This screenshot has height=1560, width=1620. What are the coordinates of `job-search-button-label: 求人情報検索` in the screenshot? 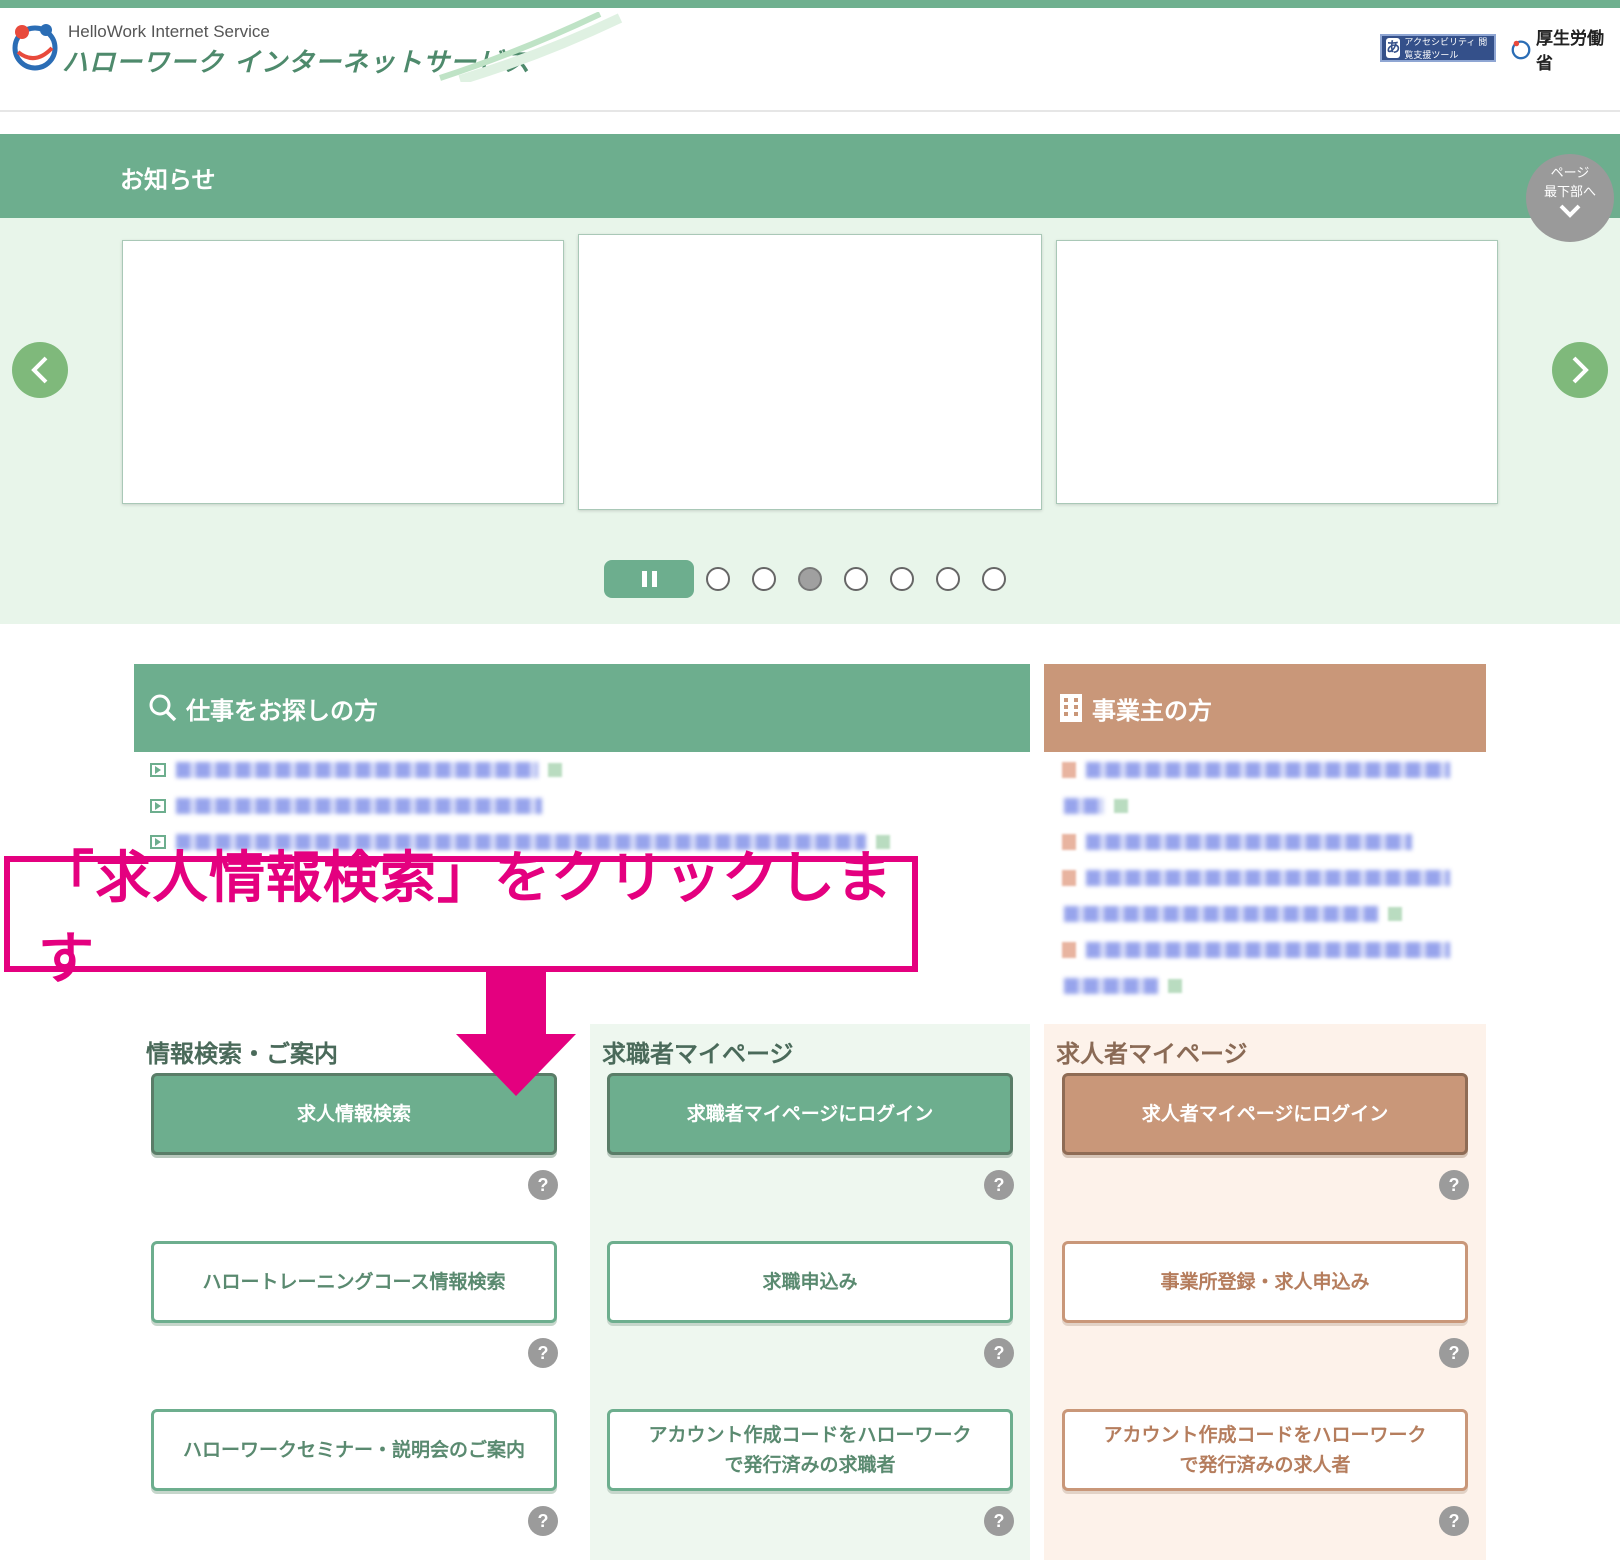 It's located at (353, 1114).